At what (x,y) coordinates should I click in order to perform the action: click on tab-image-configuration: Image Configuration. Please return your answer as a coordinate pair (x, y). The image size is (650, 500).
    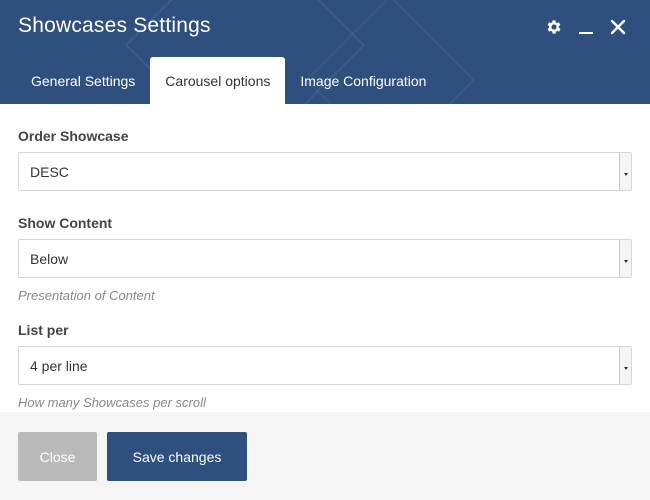
    Looking at the image, I should click on (363, 80).